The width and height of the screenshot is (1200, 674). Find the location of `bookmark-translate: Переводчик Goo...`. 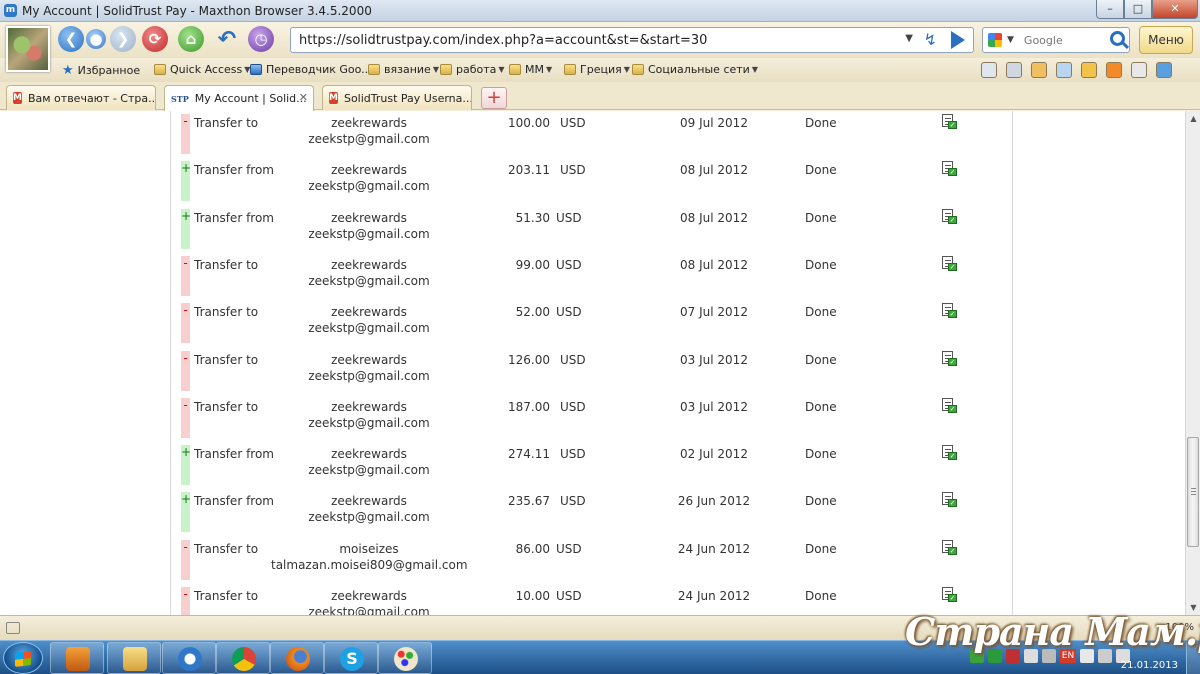

bookmark-translate: Переводчик Goo... is located at coordinates (311, 69).